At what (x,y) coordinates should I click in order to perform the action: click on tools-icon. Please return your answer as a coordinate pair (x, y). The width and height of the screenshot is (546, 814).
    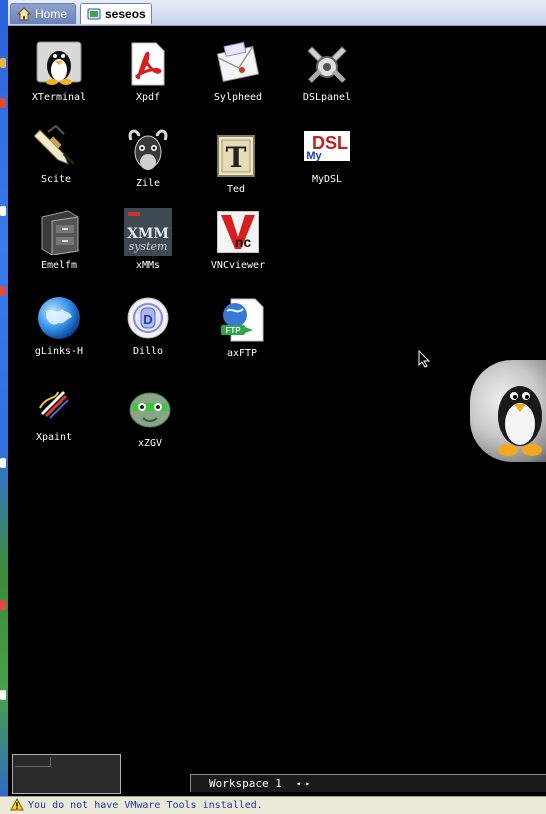
    Looking at the image, I should click on (327, 64).